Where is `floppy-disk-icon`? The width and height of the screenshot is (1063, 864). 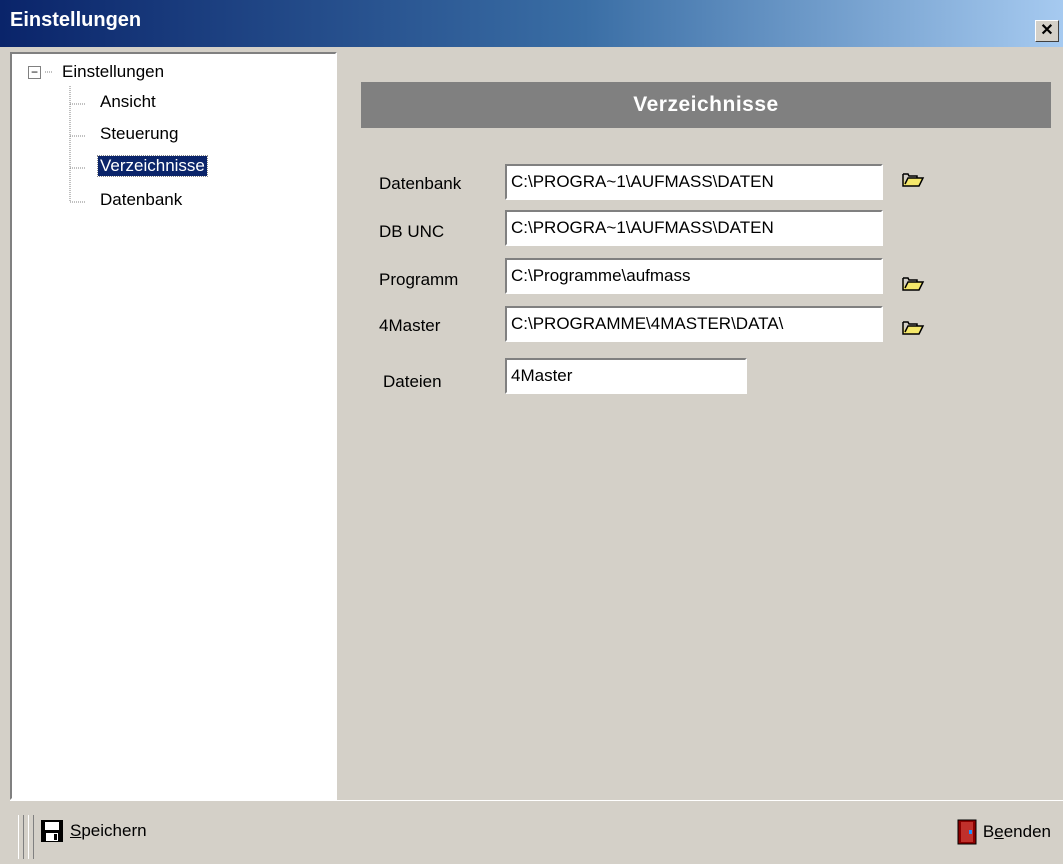 floppy-disk-icon is located at coordinates (52, 831).